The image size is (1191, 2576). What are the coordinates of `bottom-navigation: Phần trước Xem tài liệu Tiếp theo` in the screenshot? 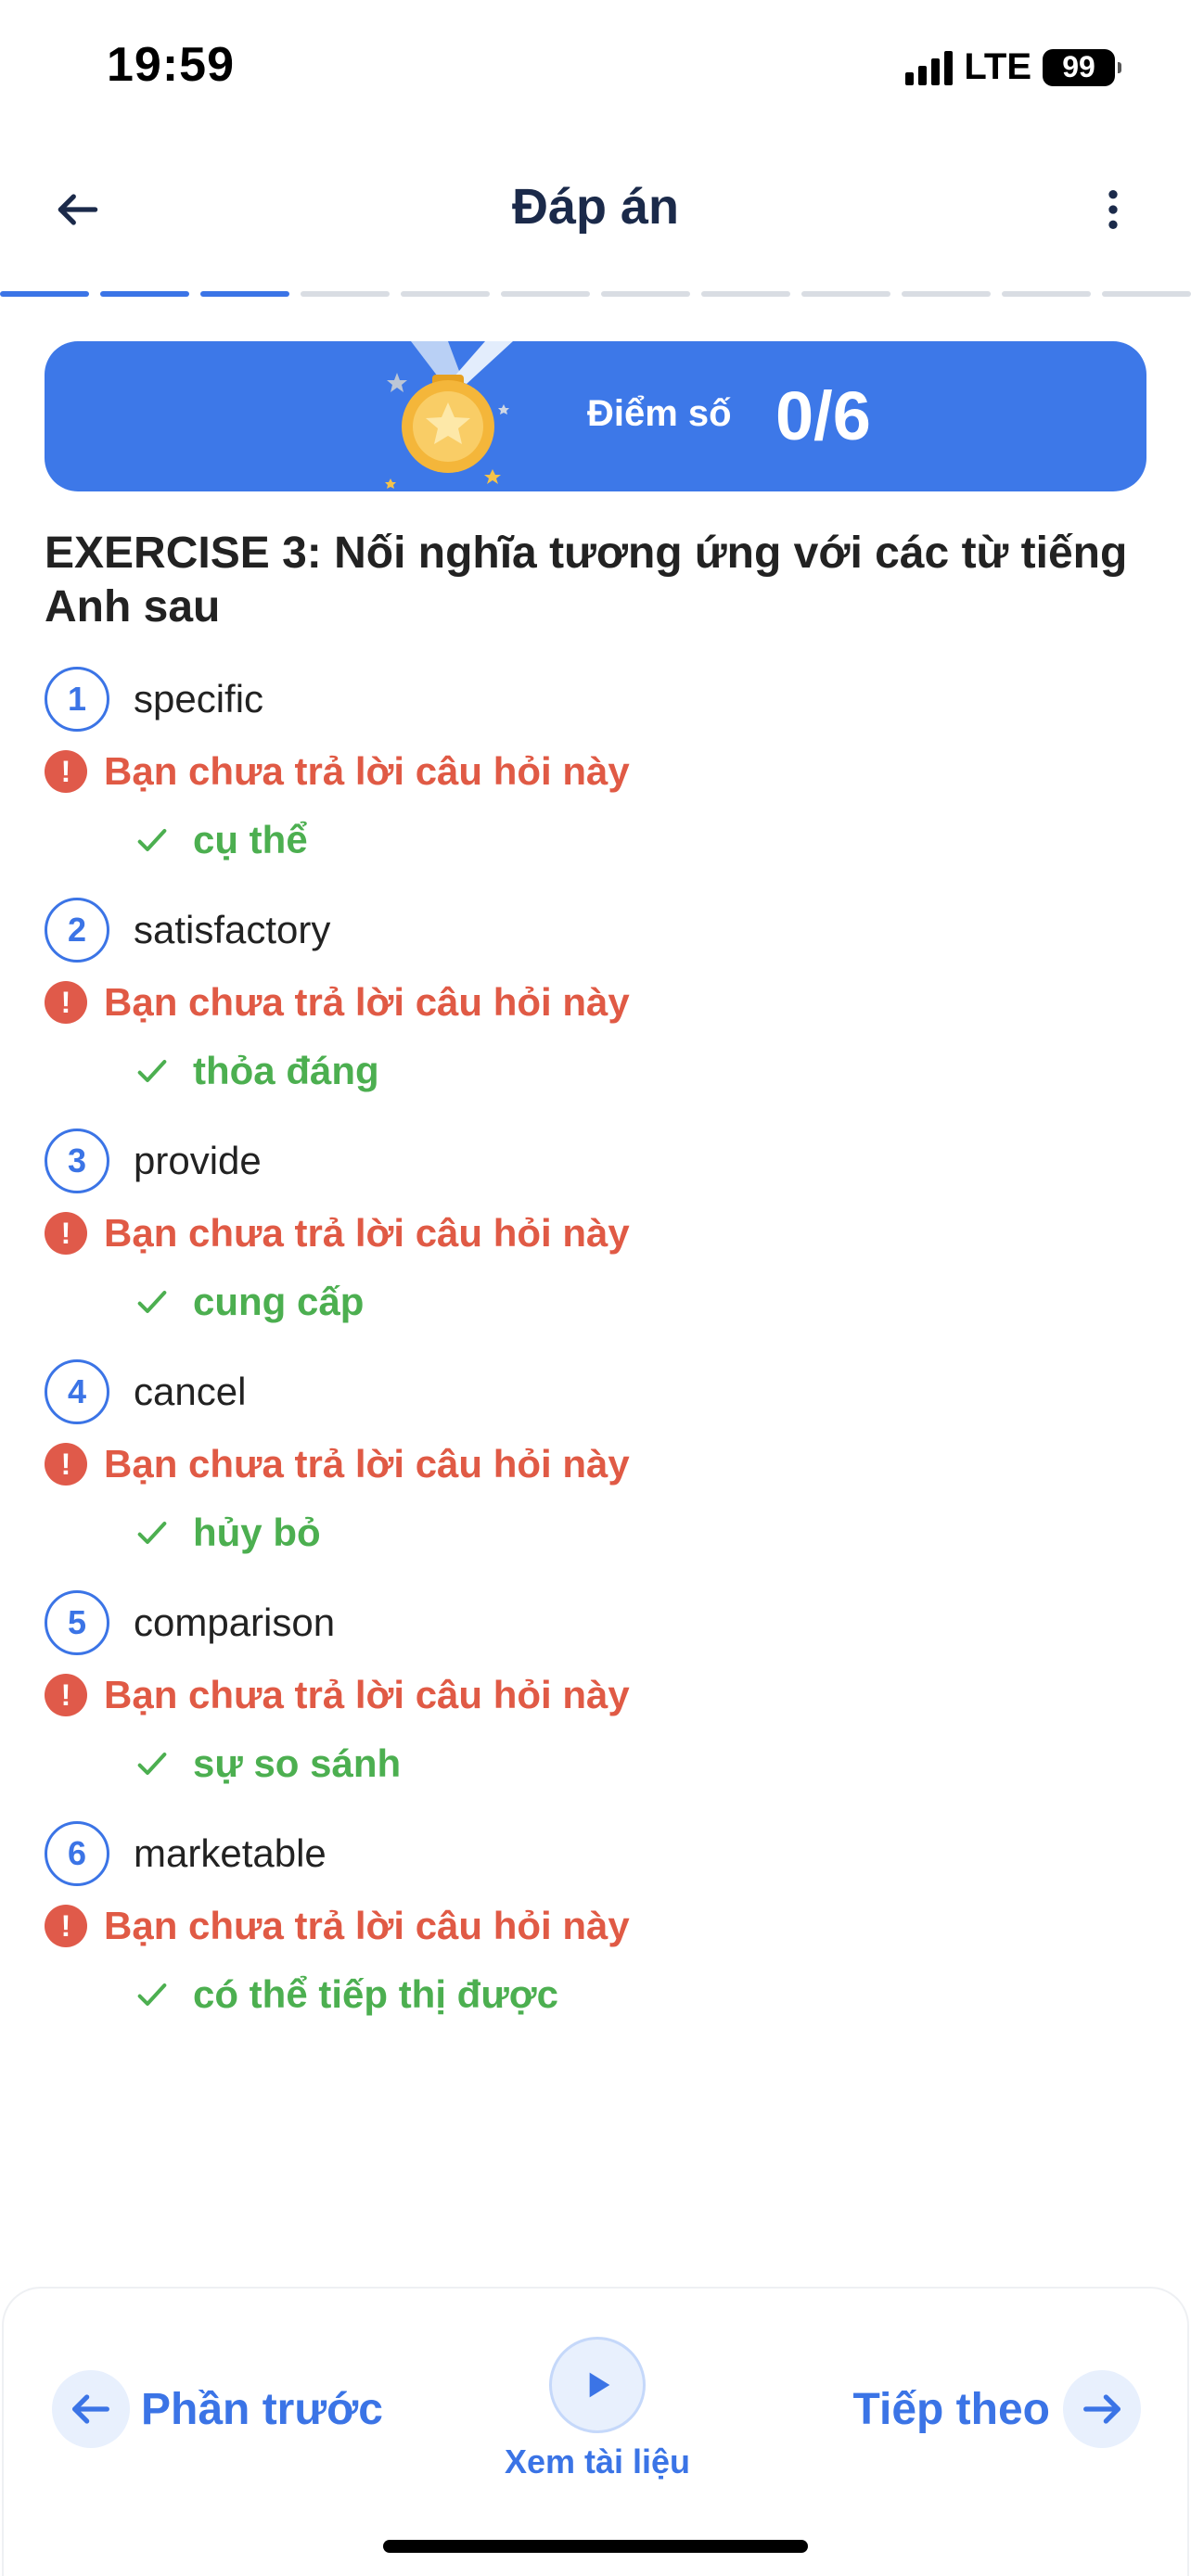 It's located at (595, 2432).